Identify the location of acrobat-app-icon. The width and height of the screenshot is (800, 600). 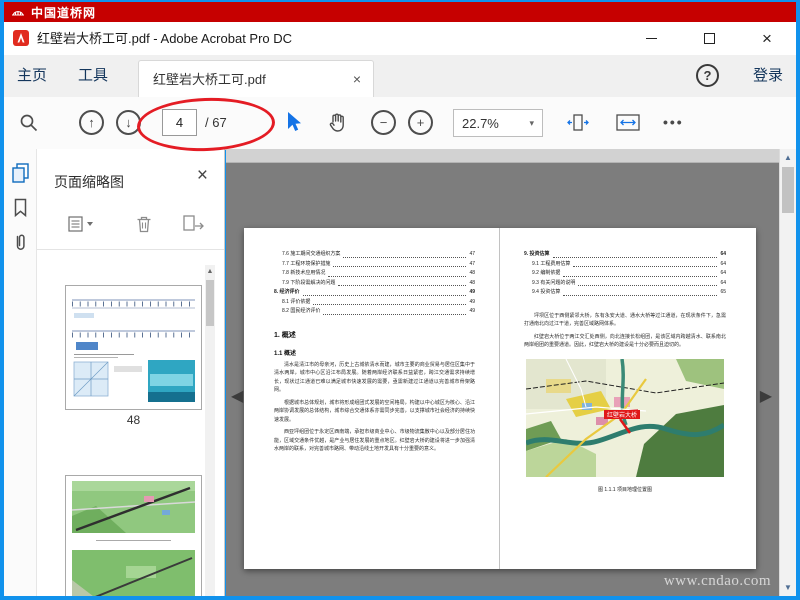
(21, 38).